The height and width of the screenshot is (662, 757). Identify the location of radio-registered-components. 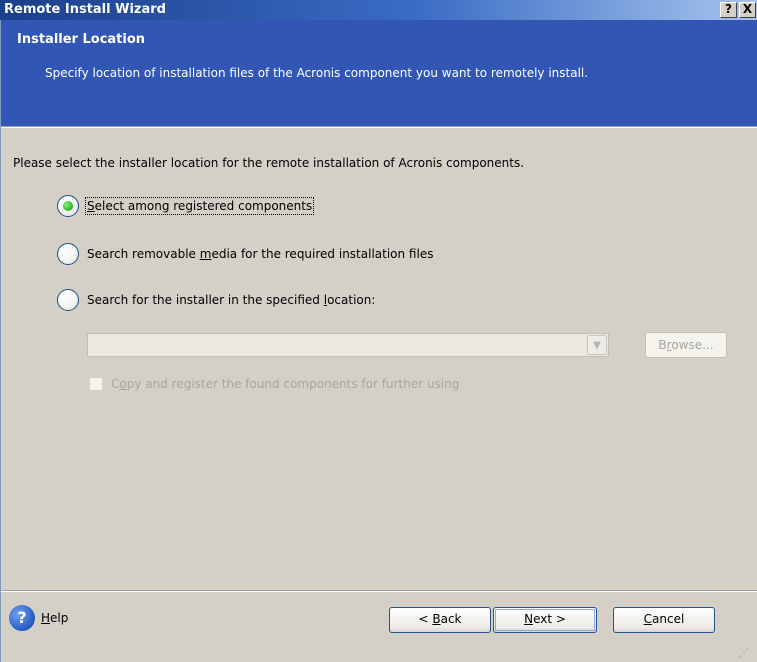
(68, 206).